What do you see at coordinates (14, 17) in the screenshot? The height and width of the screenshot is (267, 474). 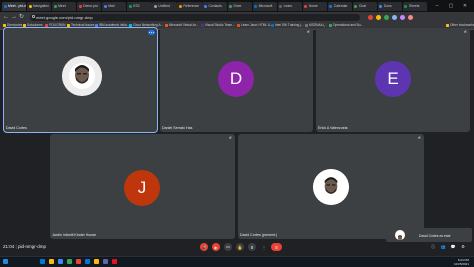 I see `forward-icon: →` at bounding box center [14, 17].